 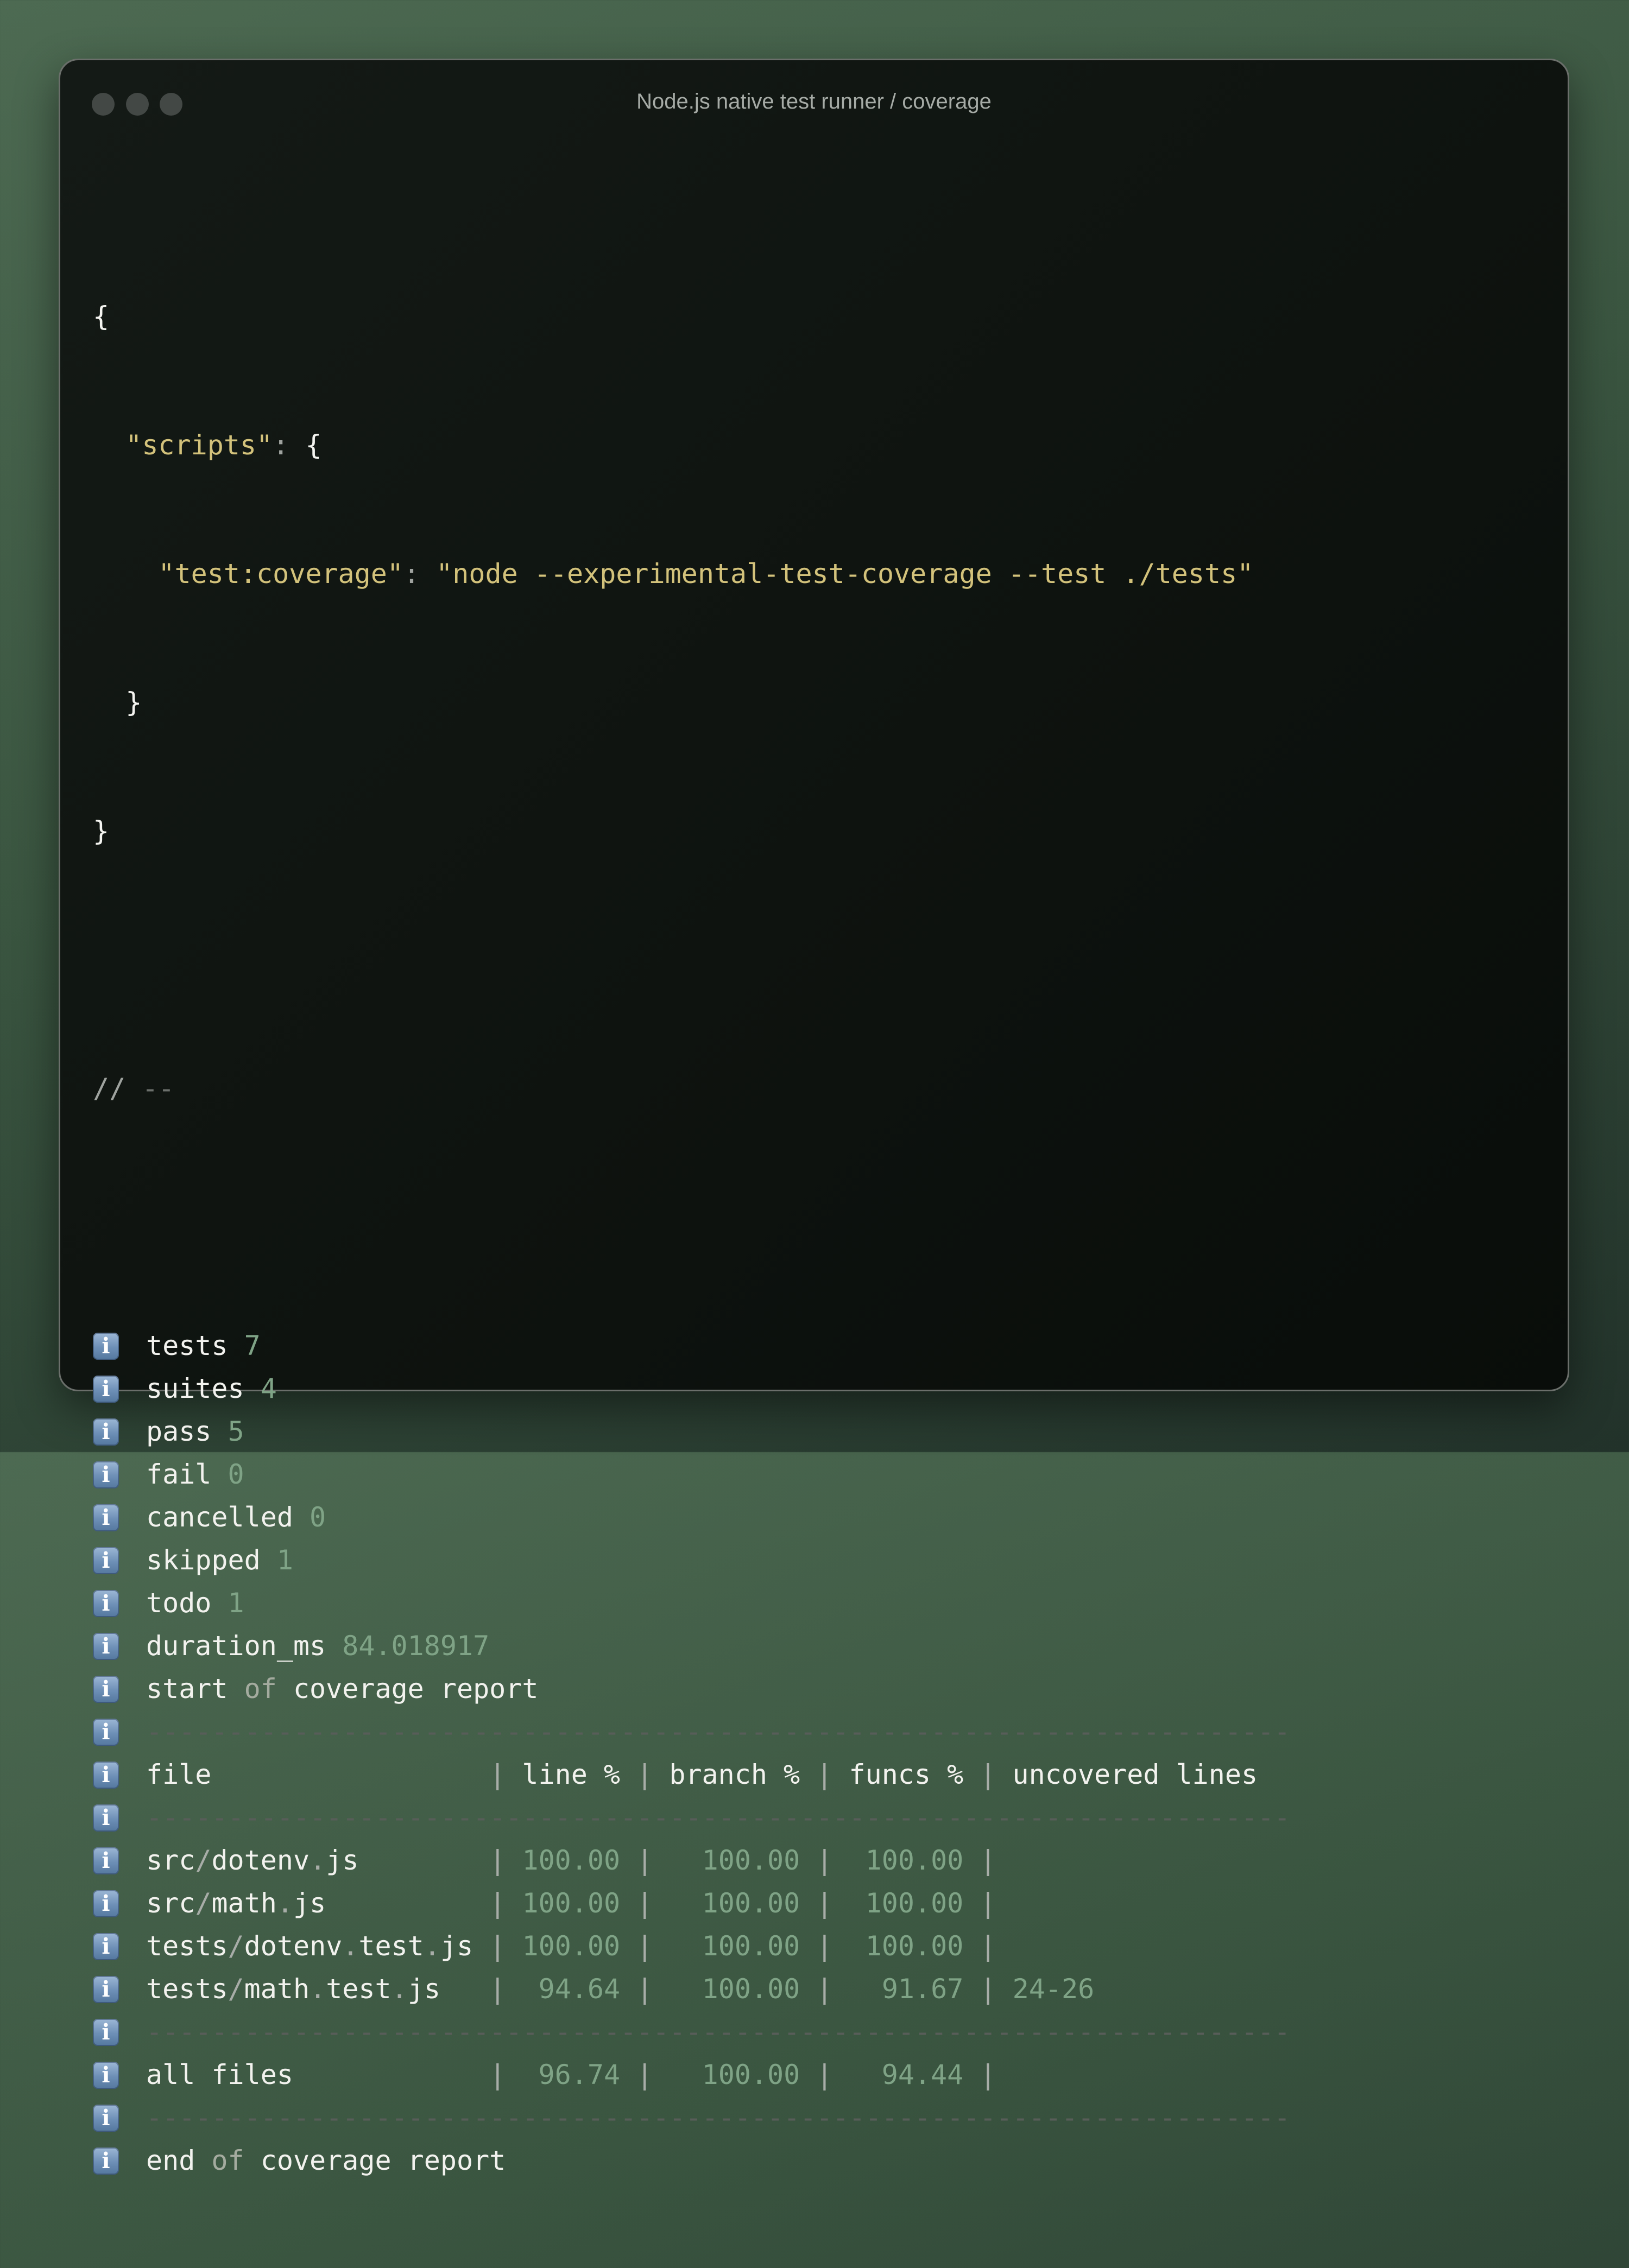 I want to click on script-name: "test:coverage", so click(x=280, y=574).